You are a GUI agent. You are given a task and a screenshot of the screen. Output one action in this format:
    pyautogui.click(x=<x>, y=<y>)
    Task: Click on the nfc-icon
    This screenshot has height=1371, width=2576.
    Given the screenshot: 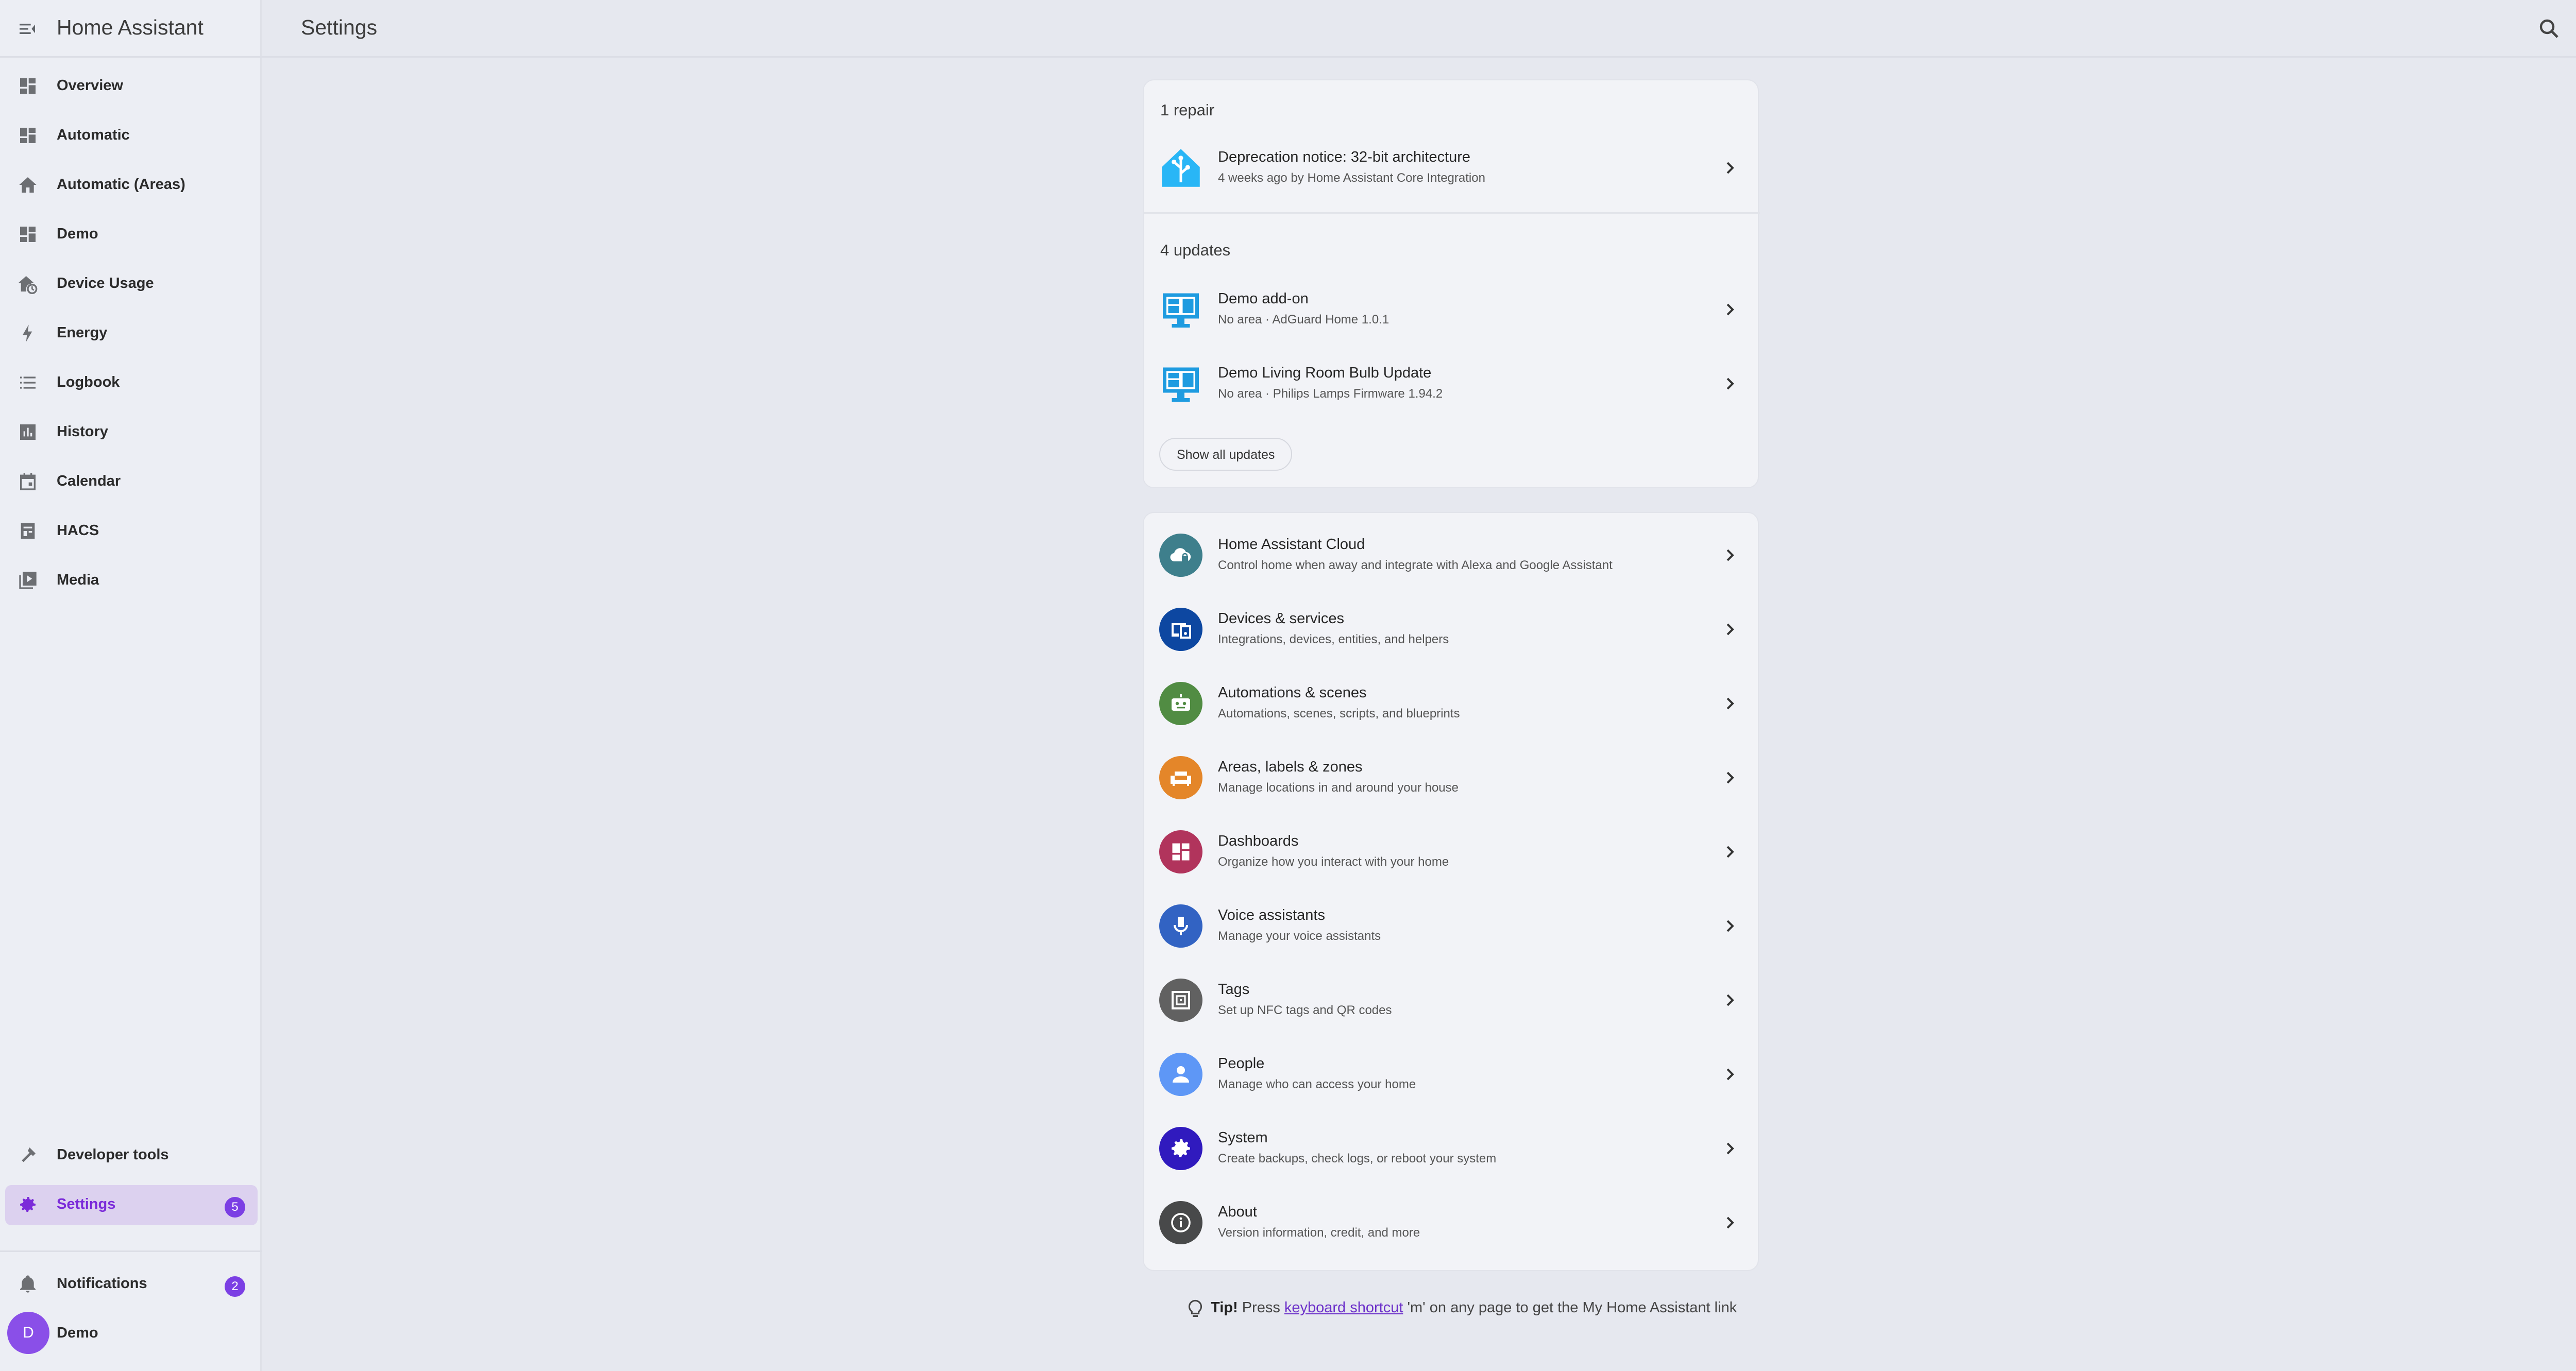 What is the action you would take?
    pyautogui.click(x=1180, y=1000)
    